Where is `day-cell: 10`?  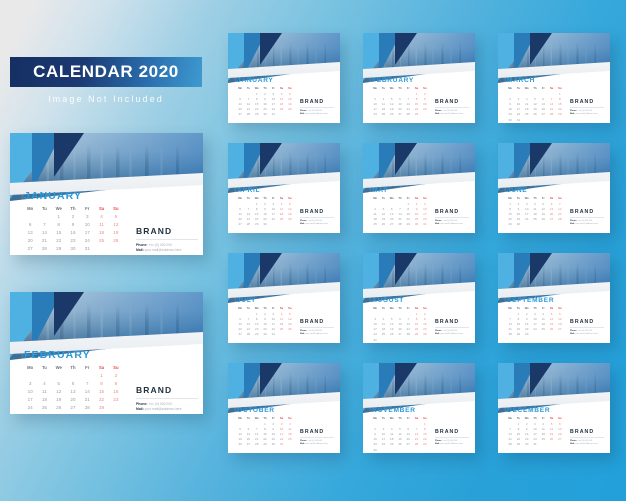
day-cell: 10 is located at coordinates (30, 391).